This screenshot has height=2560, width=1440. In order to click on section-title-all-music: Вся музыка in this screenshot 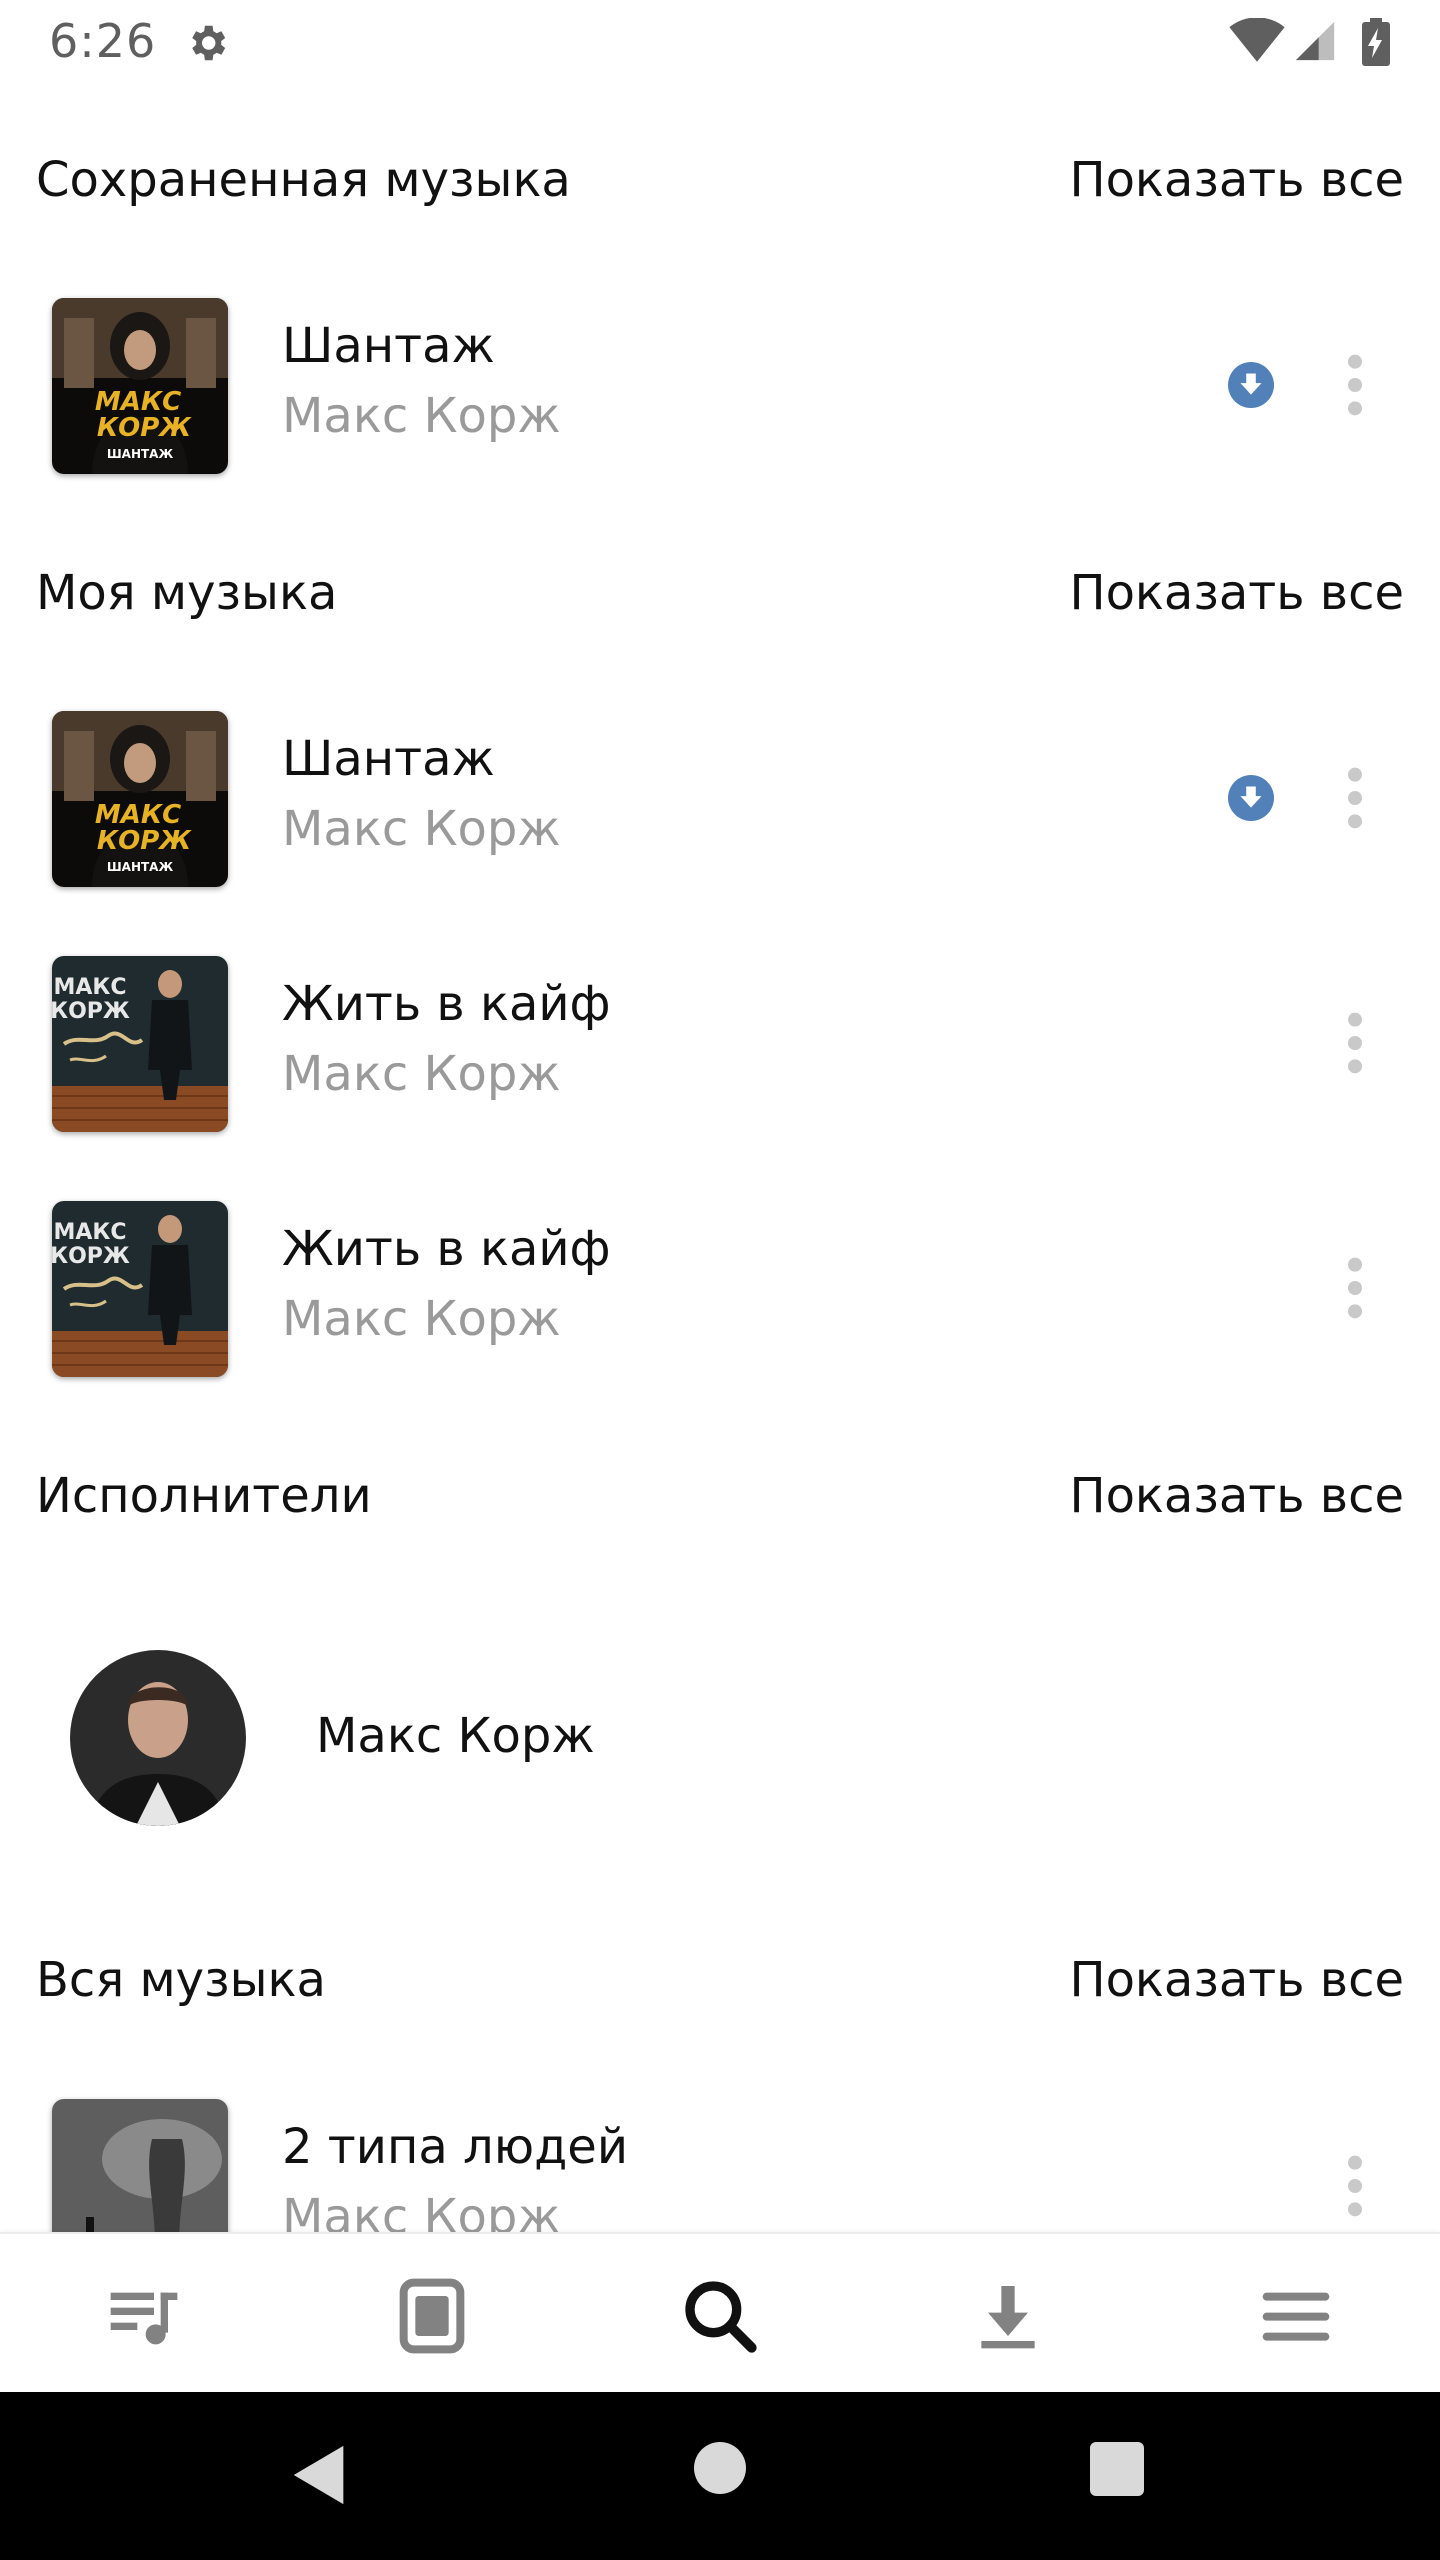, I will do `click(181, 1980)`.